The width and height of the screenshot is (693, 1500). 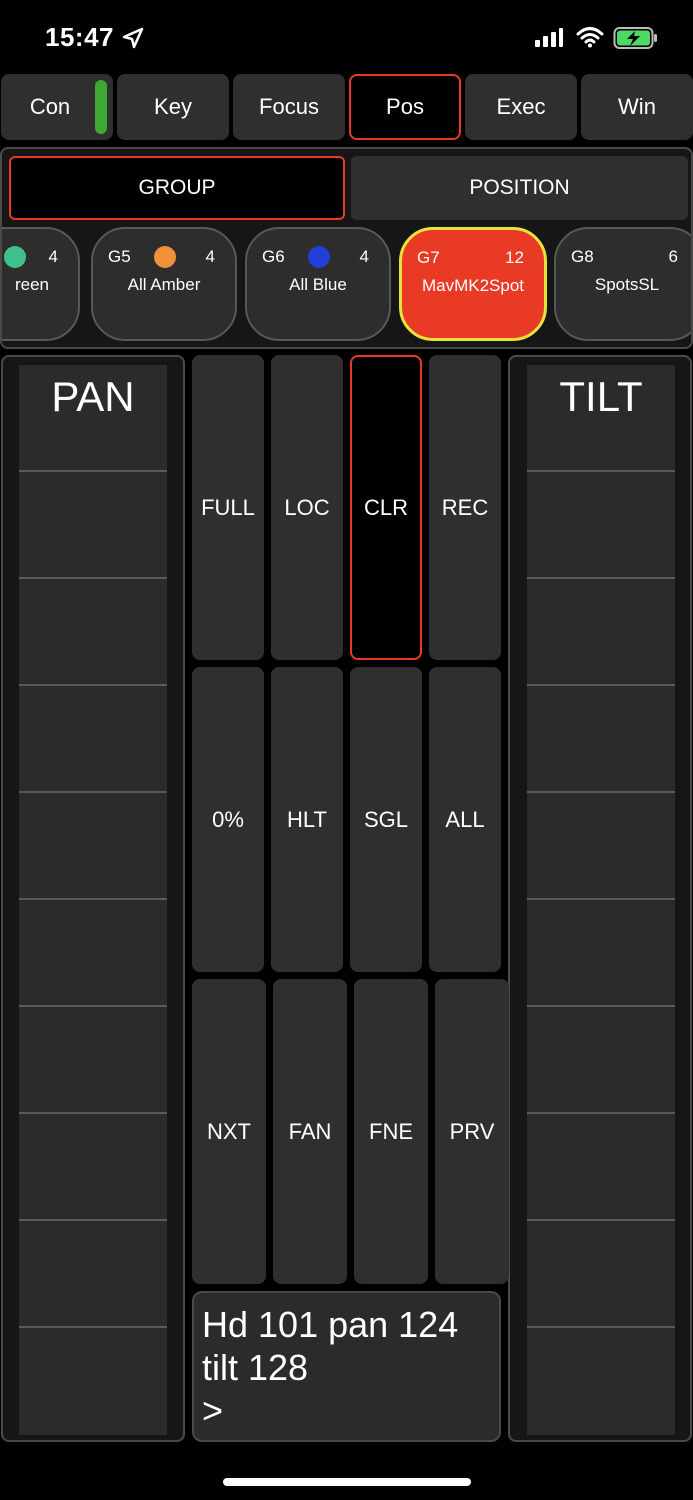 What do you see at coordinates (386, 507) in the screenshot?
I see `clr-button: CLR` at bounding box center [386, 507].